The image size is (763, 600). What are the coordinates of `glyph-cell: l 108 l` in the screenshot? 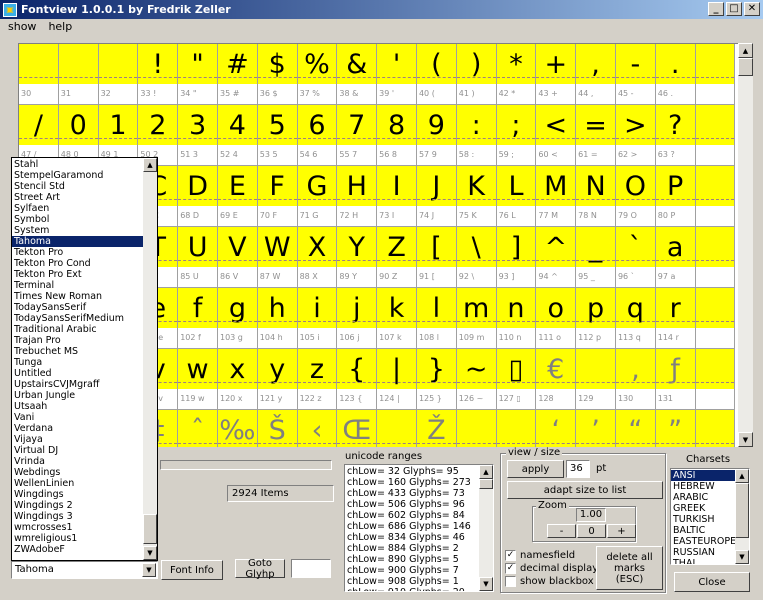 It's located at (436, 318).